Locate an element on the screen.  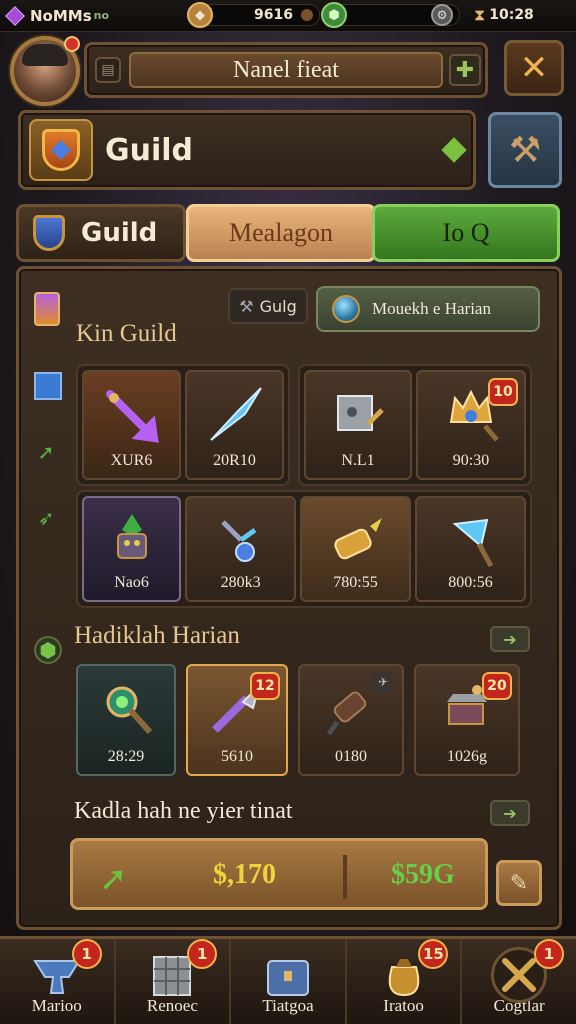
item-label: XUR6 is located at coordinates (131, 460).